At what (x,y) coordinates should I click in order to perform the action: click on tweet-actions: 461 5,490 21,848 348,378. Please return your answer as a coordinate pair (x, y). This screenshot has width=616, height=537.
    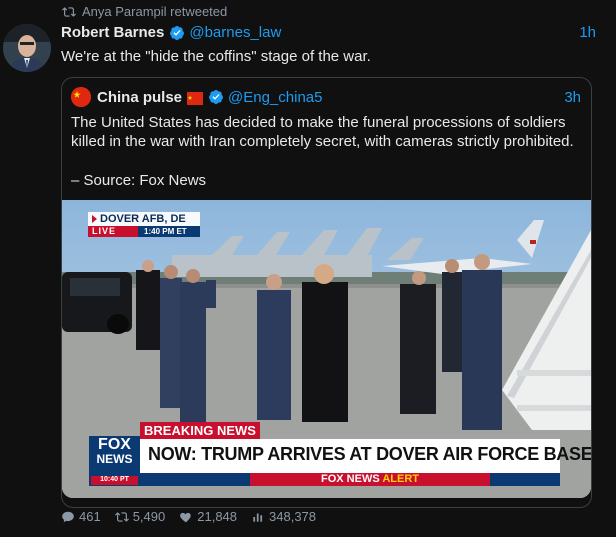
    Looking at the image, I should click on (188, 516).